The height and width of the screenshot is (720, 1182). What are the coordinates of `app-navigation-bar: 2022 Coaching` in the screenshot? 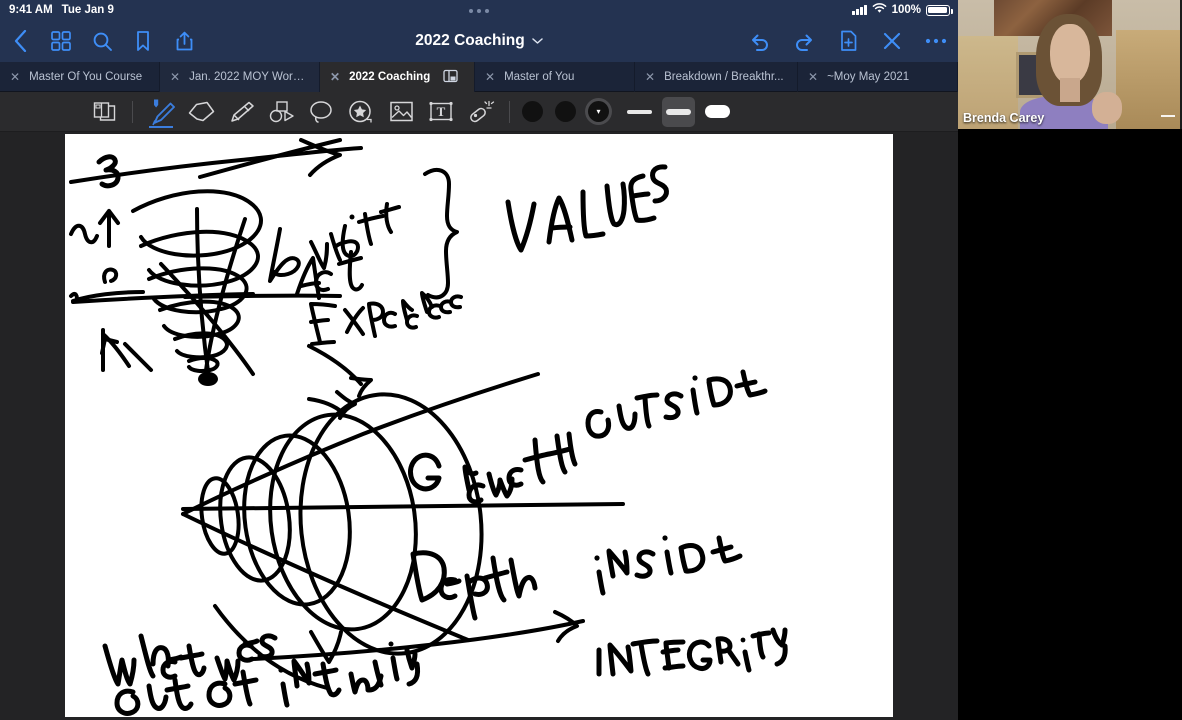 It's located at (479, 35).